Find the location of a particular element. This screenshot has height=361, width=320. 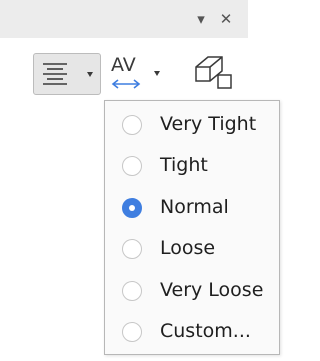

panel-menu-dropdown-icon: ▾ is located at coordinates (201, 19).